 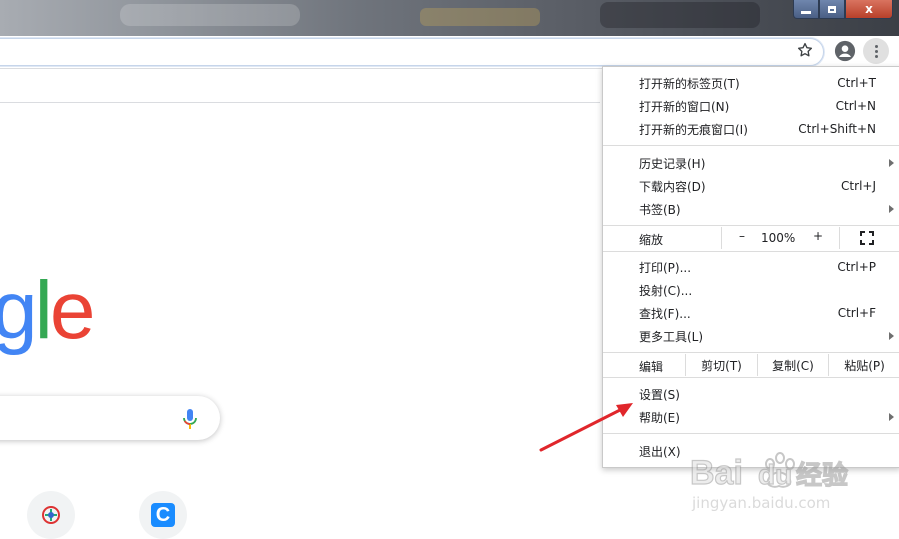 I want to click on copy-label: 复制(C), so click(x=793, y=365).